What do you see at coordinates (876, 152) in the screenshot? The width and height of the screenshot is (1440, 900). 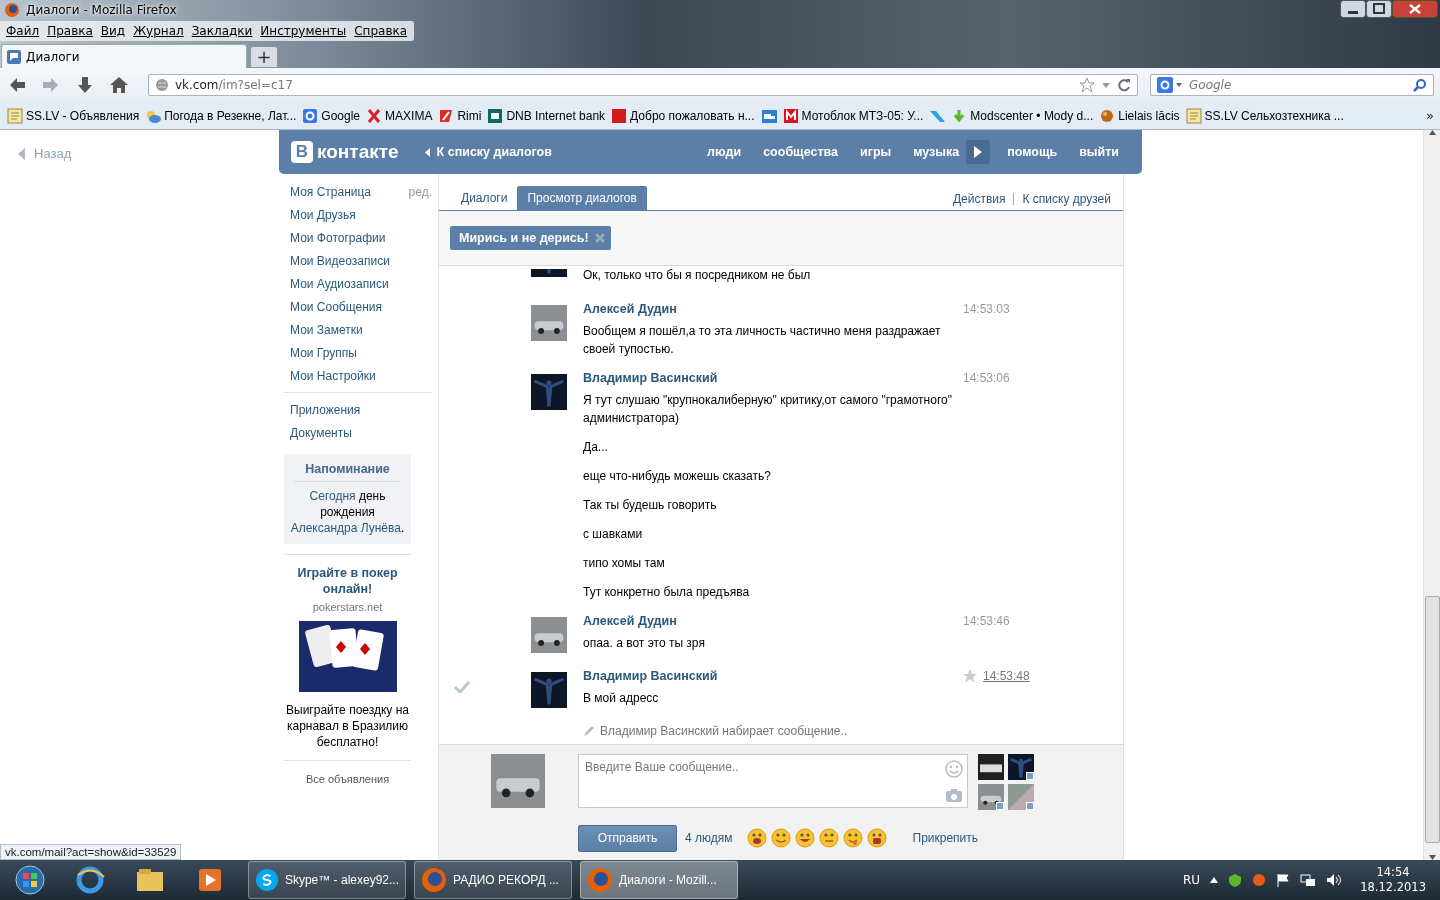 I see `nav-link: игры` at bounding box center [876, 152].